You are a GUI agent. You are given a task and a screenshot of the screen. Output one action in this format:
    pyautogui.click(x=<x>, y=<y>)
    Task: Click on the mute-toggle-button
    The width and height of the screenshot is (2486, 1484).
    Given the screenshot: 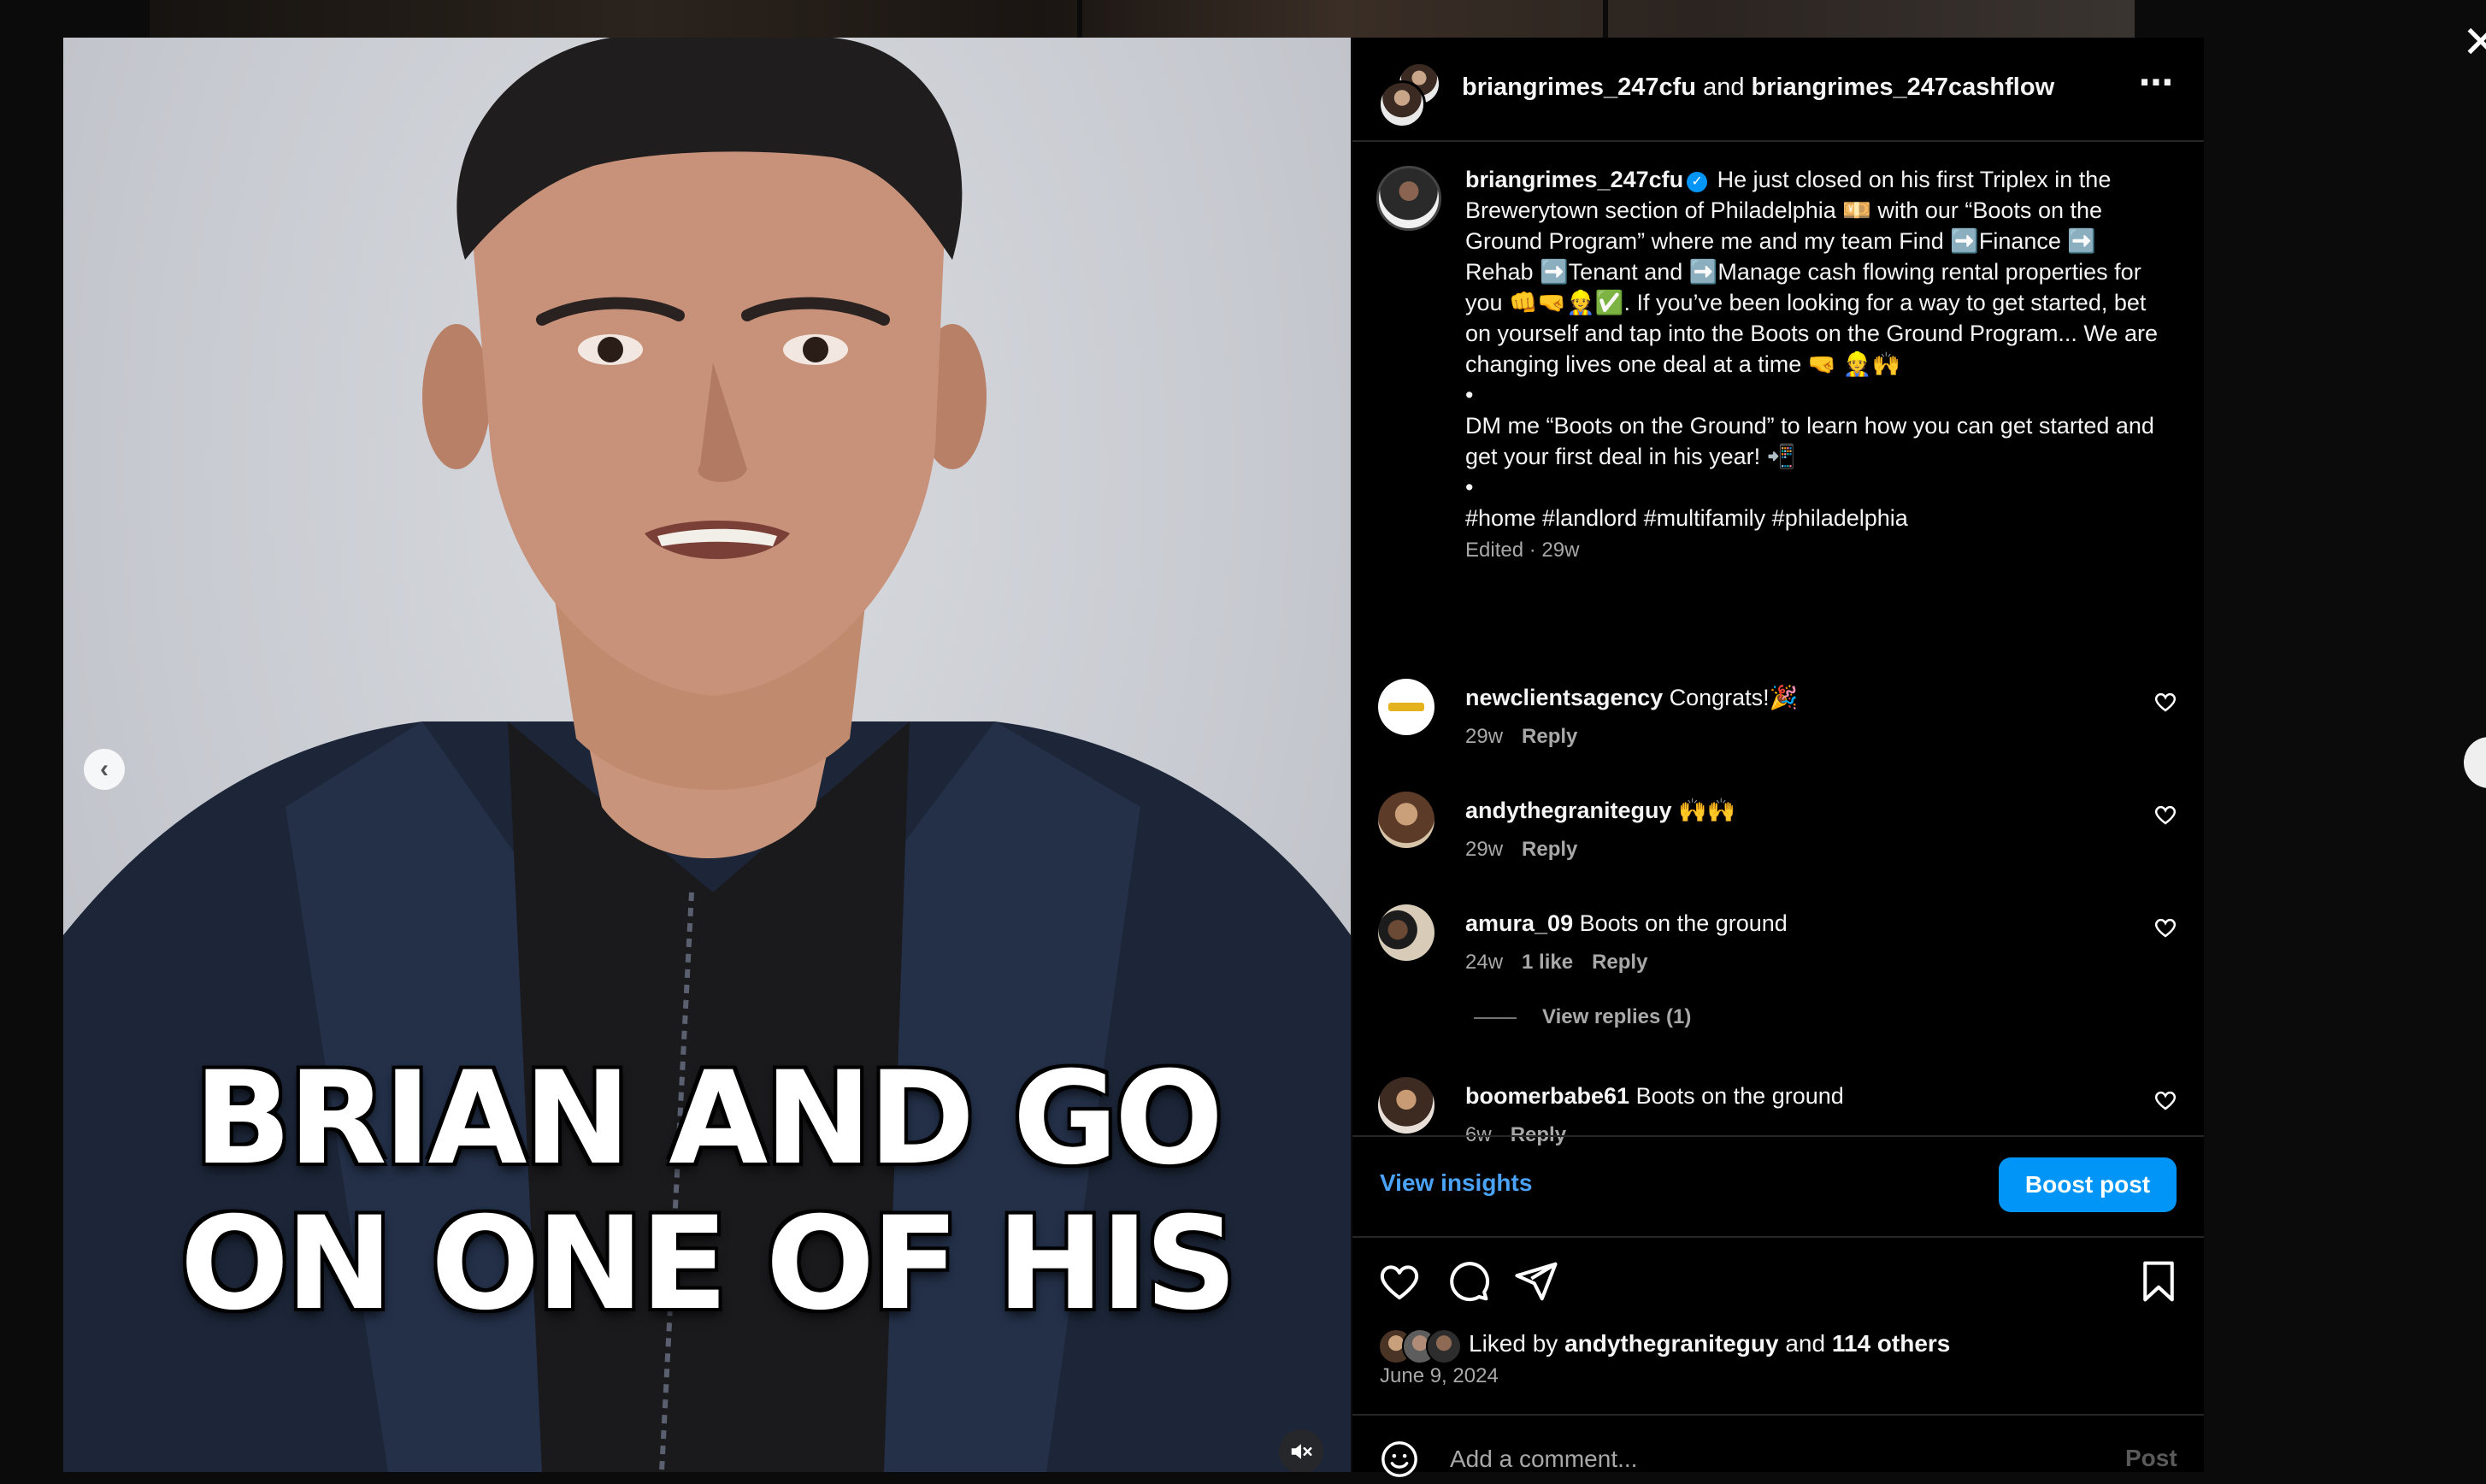 What is the action you would take?
    pyautogui.click(x=1301, y=1450)
    